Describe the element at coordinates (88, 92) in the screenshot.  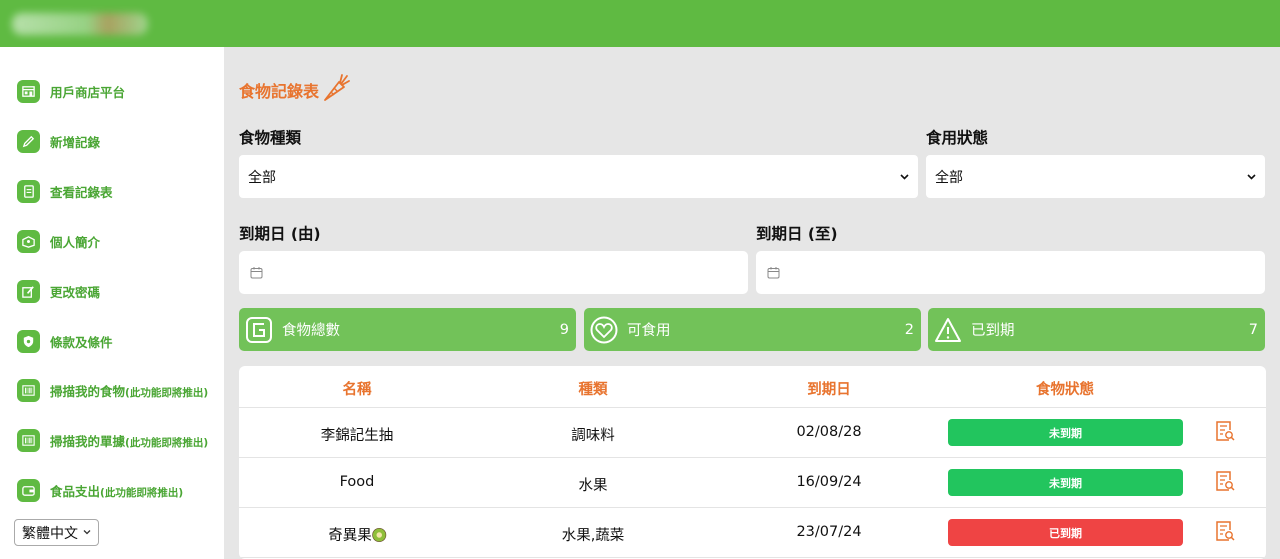
I see `sidebar-item-label: 用戶商店平台` at that location.